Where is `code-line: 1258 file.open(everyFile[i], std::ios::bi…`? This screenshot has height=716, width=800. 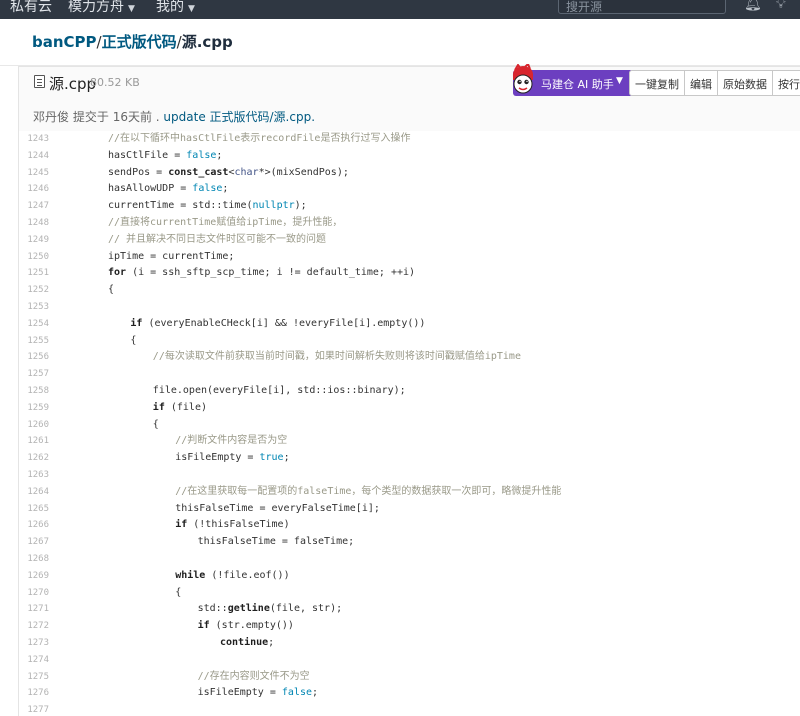 code-line: 1258 file.open(everyFile[i], std::ios::bi… is located at coordinates (409, 391).